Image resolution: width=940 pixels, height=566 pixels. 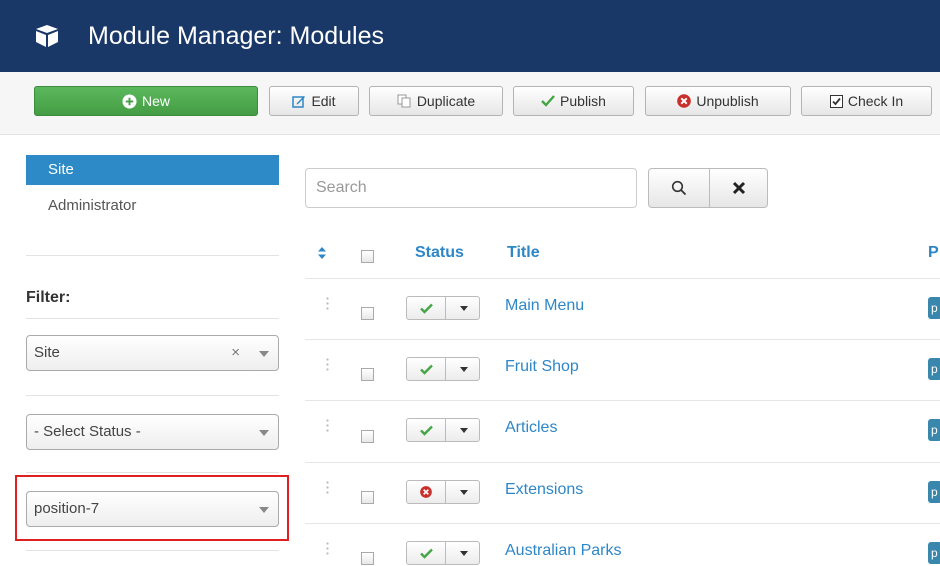 I want to click on edit-button: Edit, so click(x=314, y=101).